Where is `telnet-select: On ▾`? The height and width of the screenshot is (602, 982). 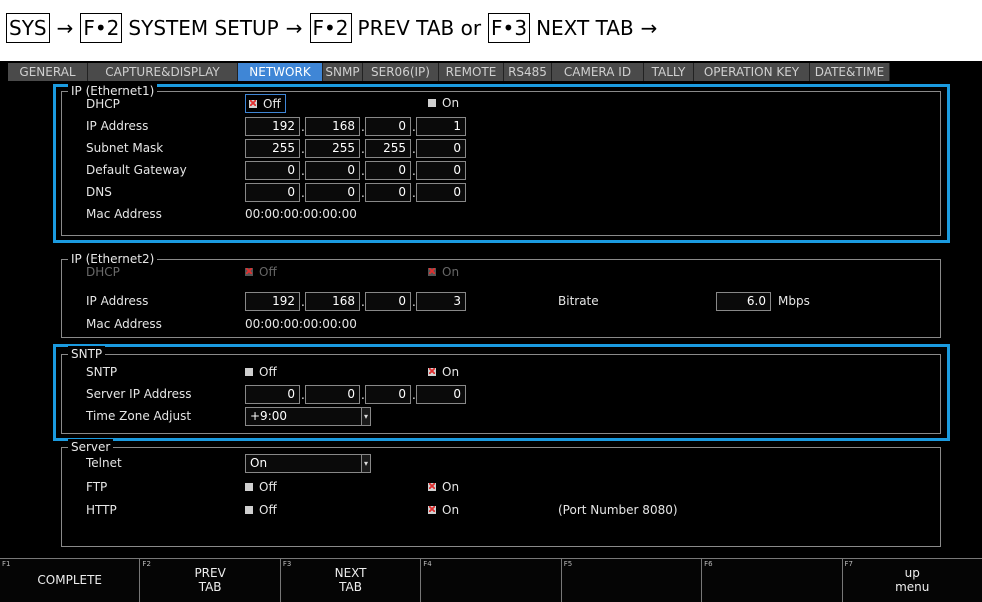
telnet-select: On ▾ is located at coordinates (308, 463).